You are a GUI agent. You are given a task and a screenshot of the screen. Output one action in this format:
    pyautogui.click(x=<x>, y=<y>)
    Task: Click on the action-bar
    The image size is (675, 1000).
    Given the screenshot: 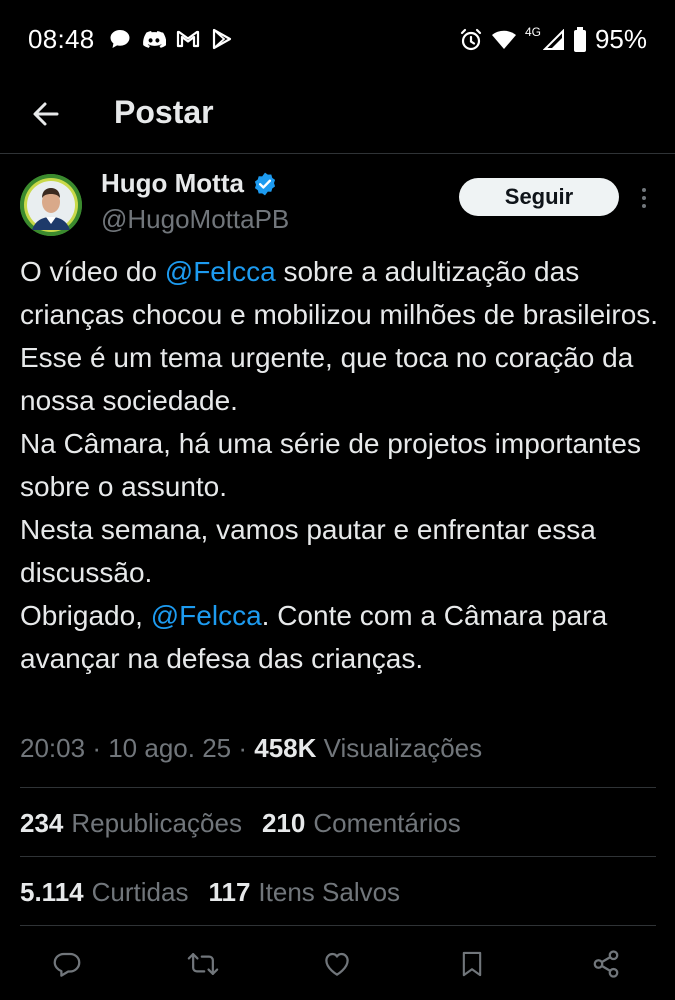 What is the action you would take?
    pyautogui.click(x=337, y=964)
    